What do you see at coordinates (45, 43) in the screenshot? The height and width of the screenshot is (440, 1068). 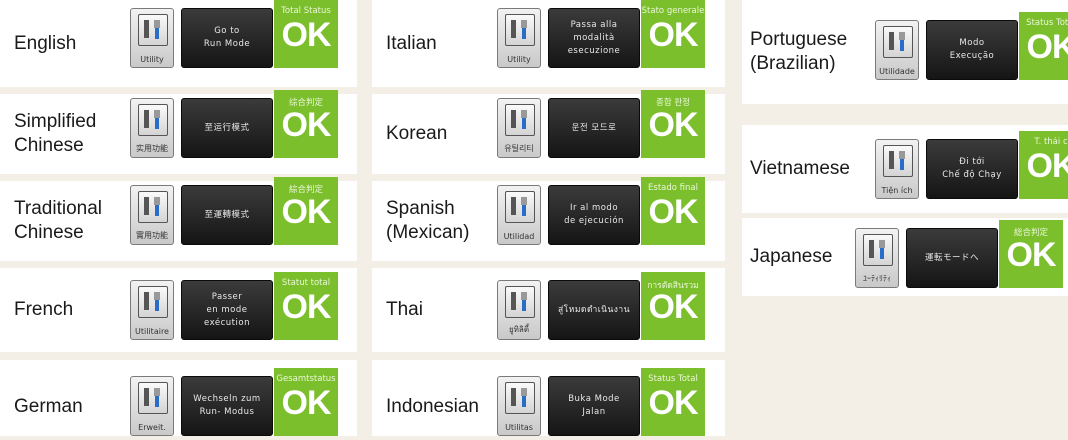 I see `language-label: English` at bounding box center [45, 43].